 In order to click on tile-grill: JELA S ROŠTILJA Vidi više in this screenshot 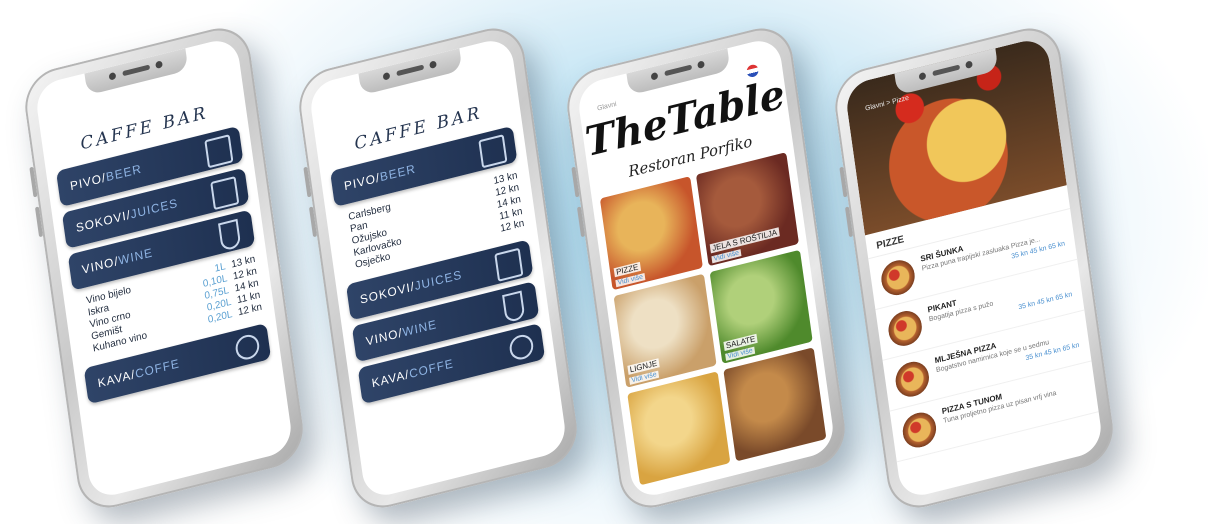, I will do `click(747, 209)`.